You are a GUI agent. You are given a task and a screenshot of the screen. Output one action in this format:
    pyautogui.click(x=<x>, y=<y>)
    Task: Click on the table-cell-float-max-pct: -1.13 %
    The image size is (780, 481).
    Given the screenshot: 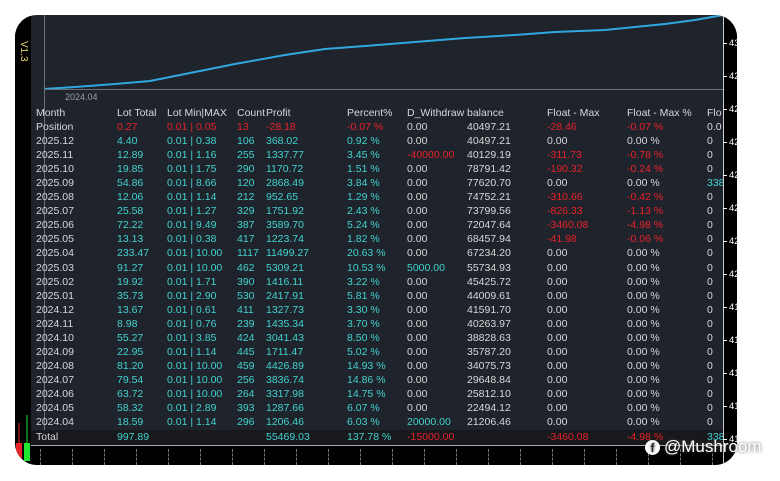 What is the action you would take?
    pyautogui.click(x=645, y=211)
    